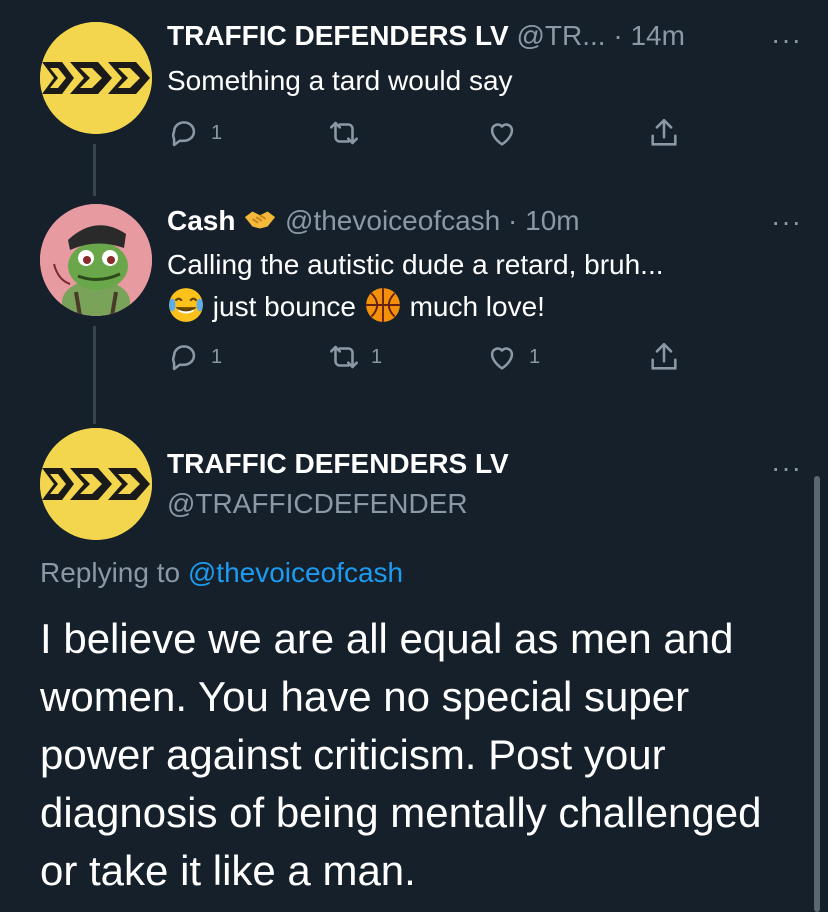 Image resolution: width=828 pixels, height=912 pixels. I want to click on like-count: 1, so click(535, 356).